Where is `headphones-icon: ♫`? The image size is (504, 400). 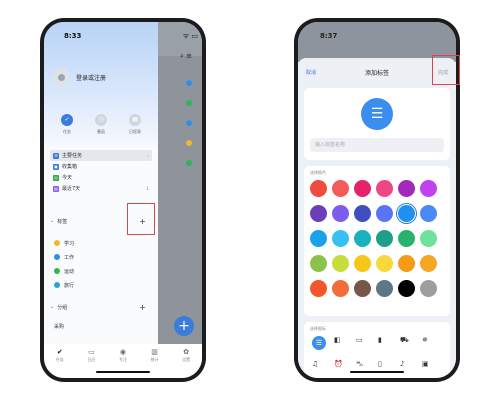 headphones-icon: ♫ is located at coordinates (315, 364).